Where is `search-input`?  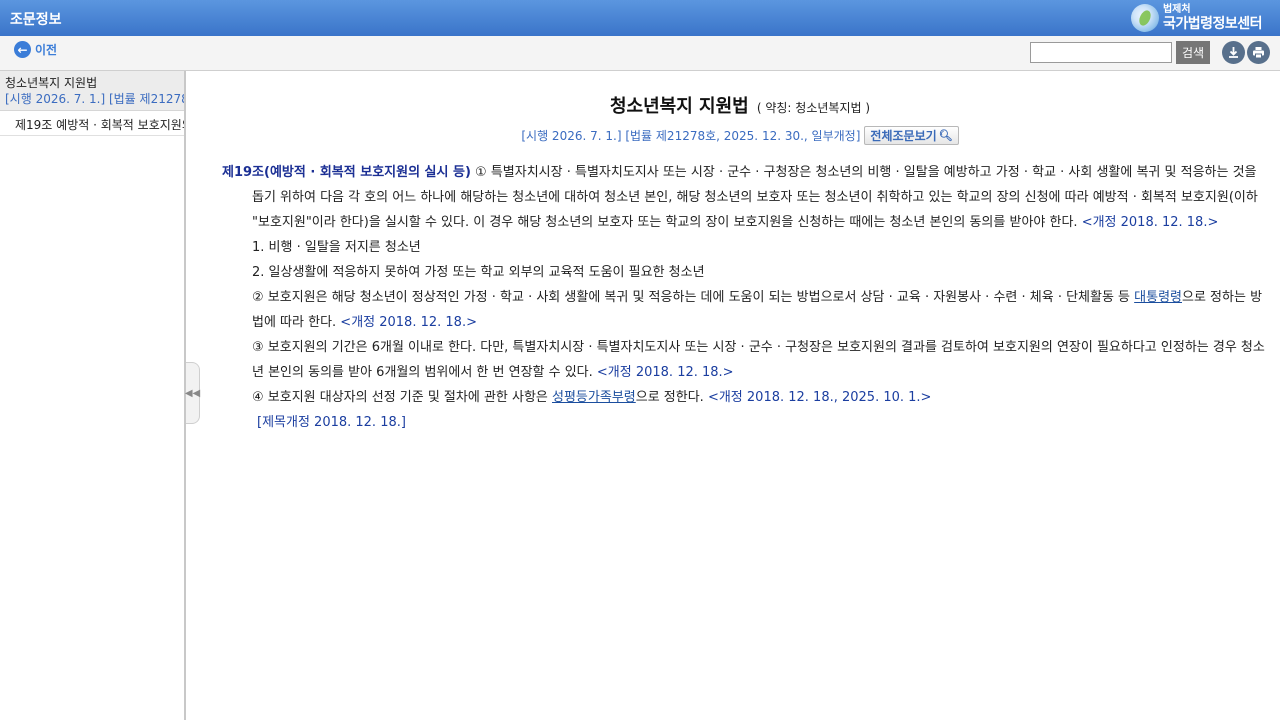 search-input is located at coordinates (1101, 52).